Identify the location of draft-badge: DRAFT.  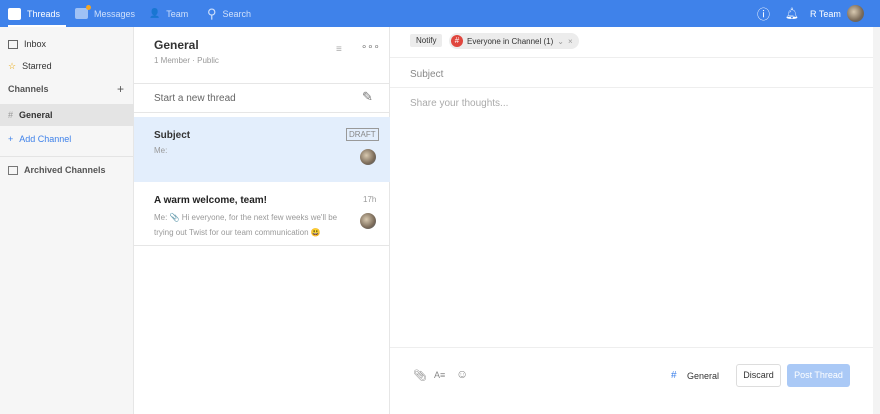
(362, 134).